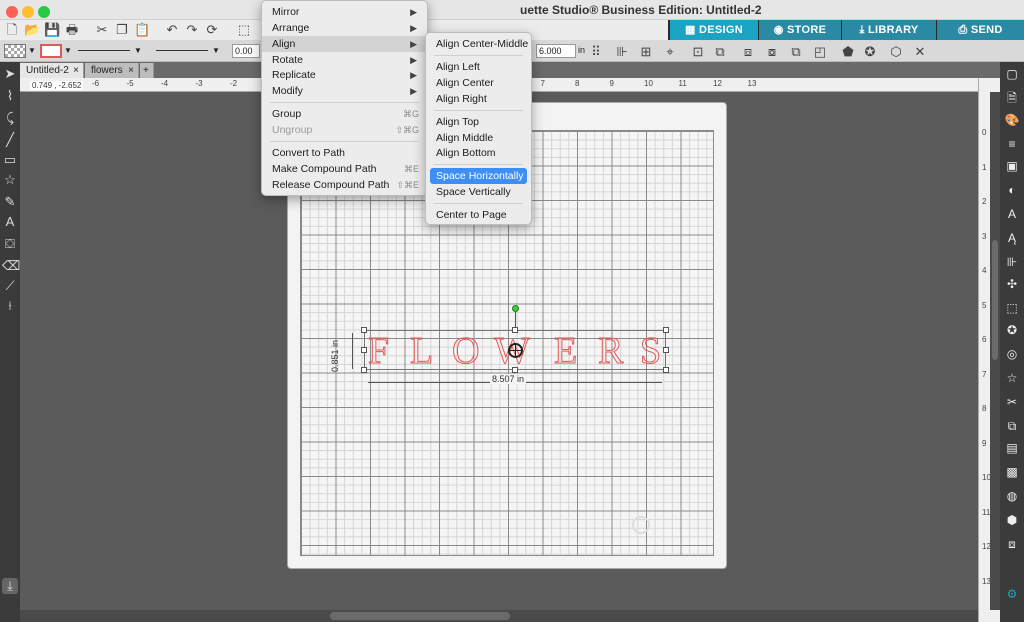 Image resolution: width=1024 pixels, height=622 pixels. Describe the element at coordinates (344, 60) in the screenshot. I see `menu-item-rotate: Rotate ▶` at that location.